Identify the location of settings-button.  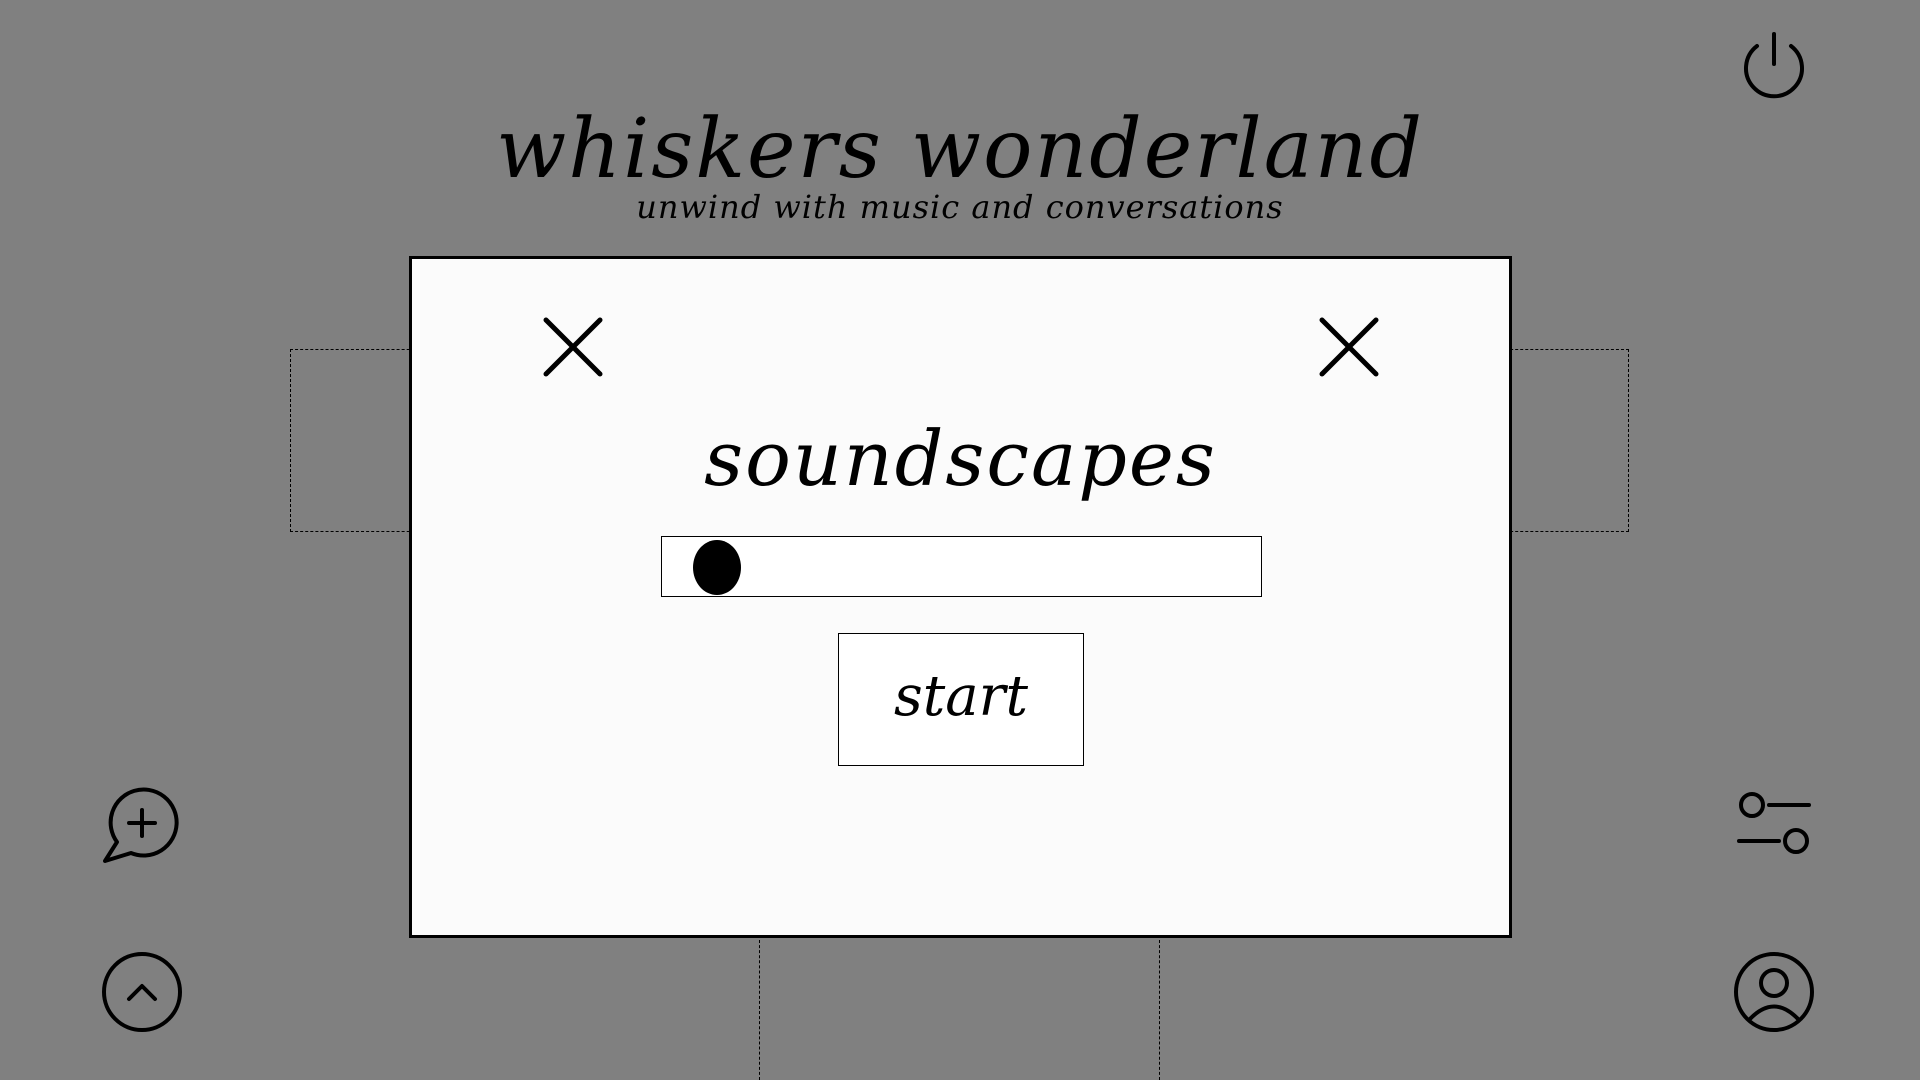
(1774, 823).